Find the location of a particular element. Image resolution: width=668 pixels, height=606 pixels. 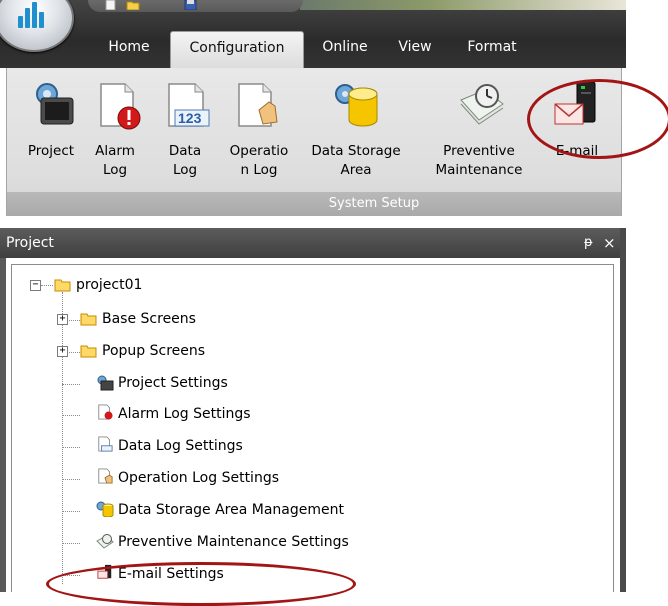

tab-view: View is located at coordinates (415, 47).